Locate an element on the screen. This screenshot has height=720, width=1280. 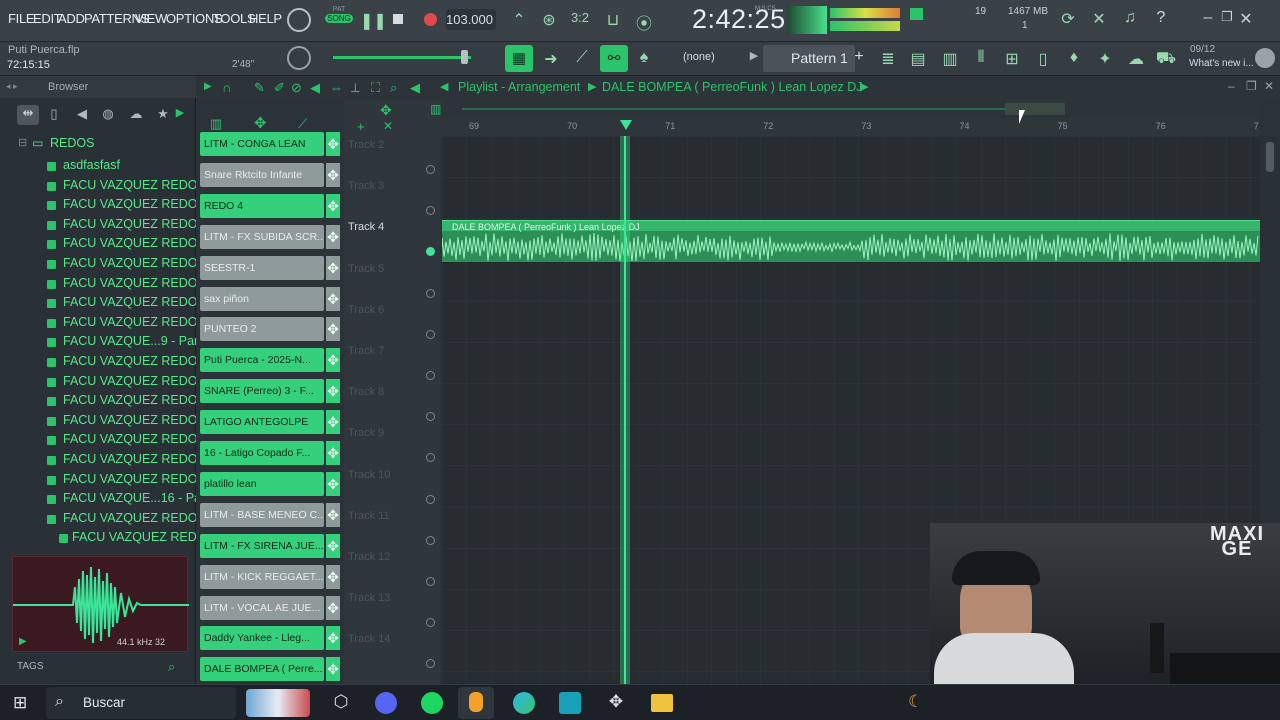
browser-item: FACU VAZQUEZ REDO 6 is located at coordinates (135, 283).